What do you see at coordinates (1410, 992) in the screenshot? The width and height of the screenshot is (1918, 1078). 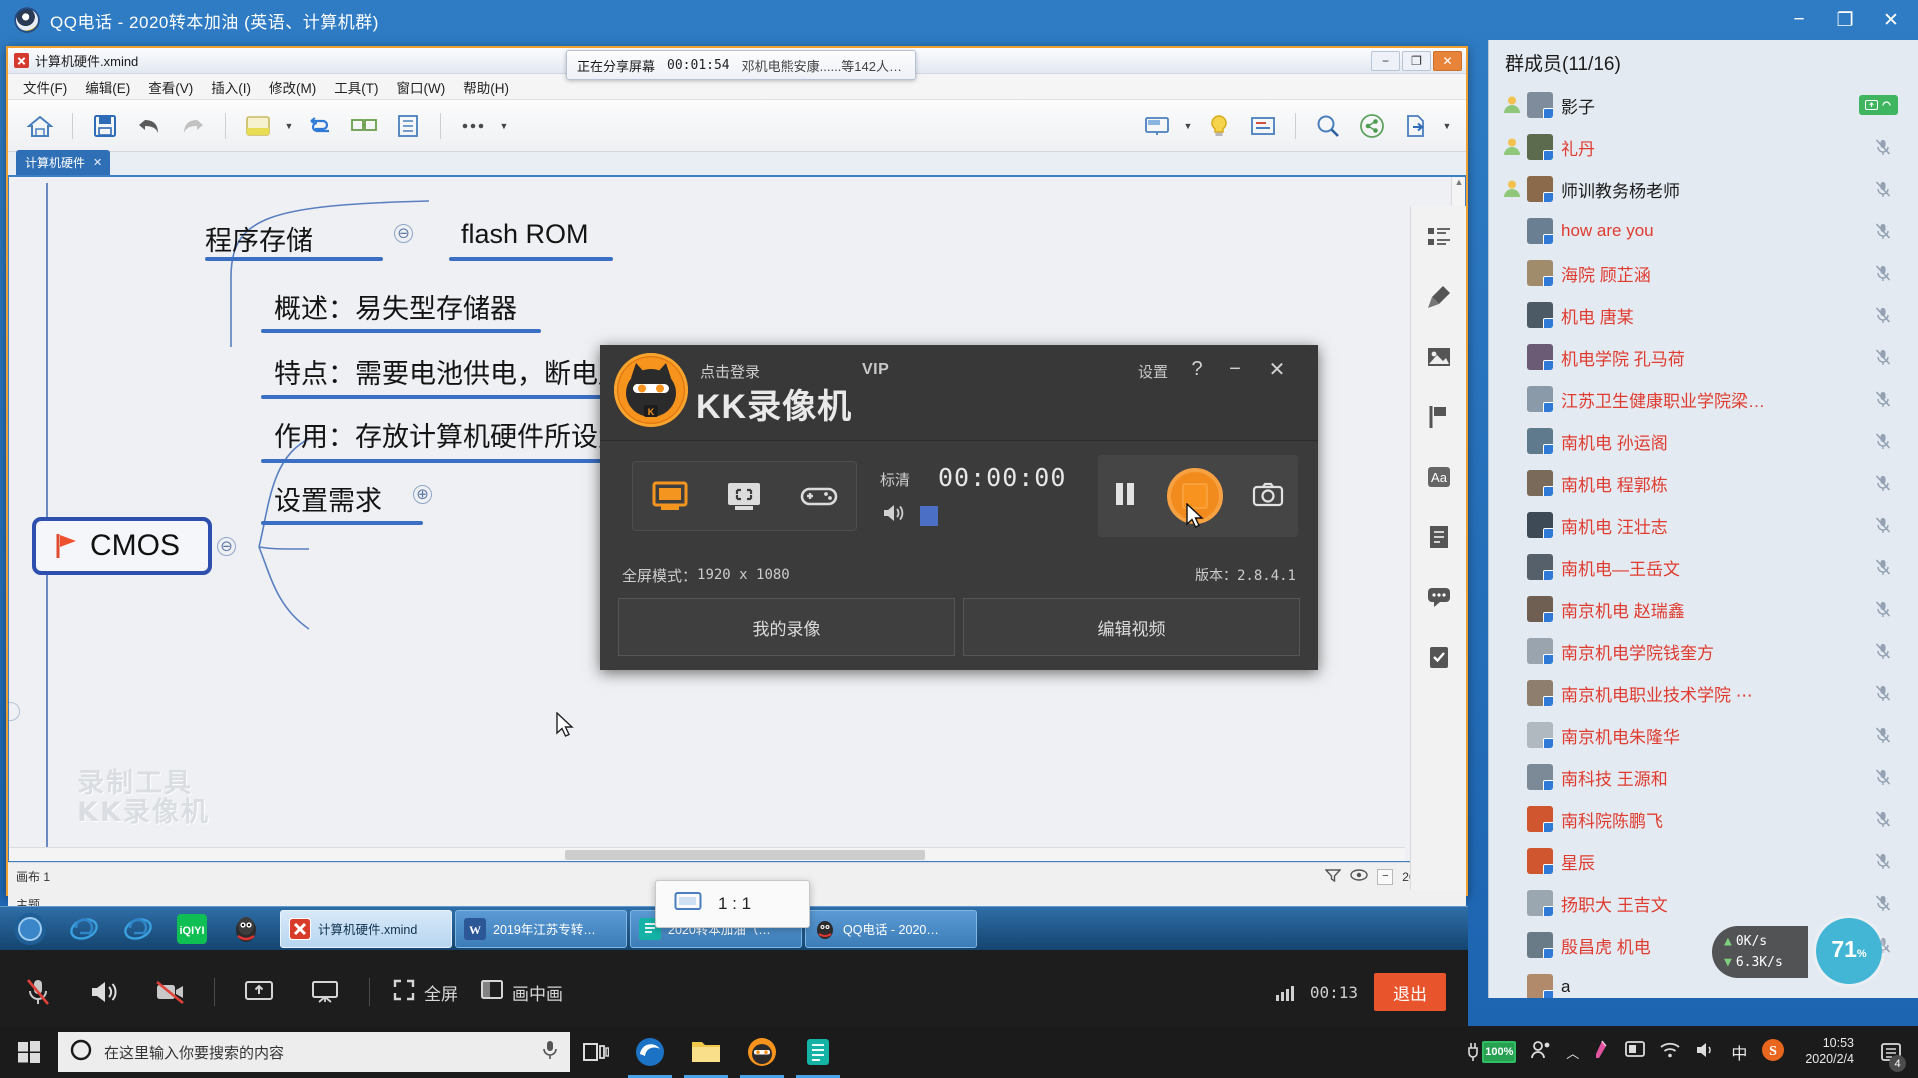 I see `exit-call-button: 退出` at bounding box center [1410, 992].